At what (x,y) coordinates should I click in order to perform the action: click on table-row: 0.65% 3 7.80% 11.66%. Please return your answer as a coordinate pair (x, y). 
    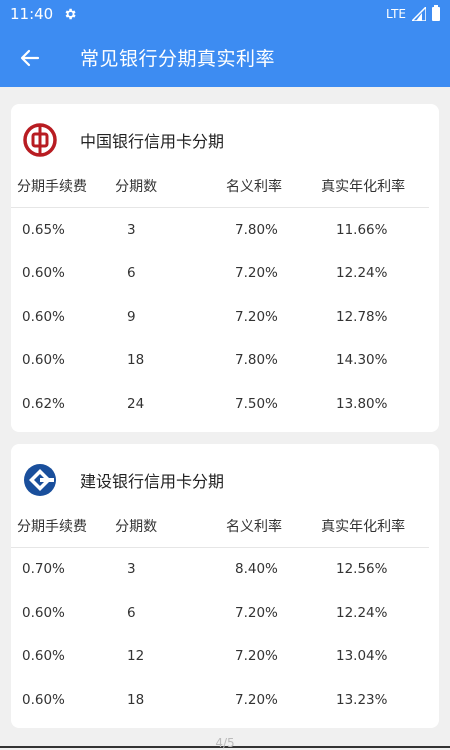
    Looking at the image, I should click on (225, 230).